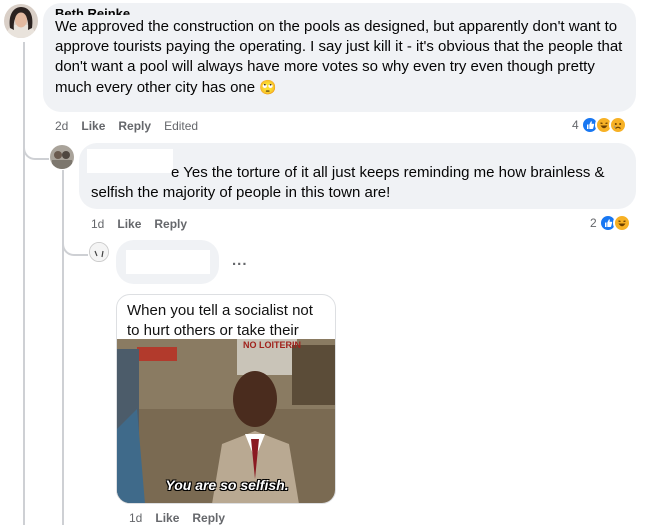 The height and width of the screenshot is (526, 652). I want to click on eye-roll-emoji-icon: 🙄, so click(268, 87).